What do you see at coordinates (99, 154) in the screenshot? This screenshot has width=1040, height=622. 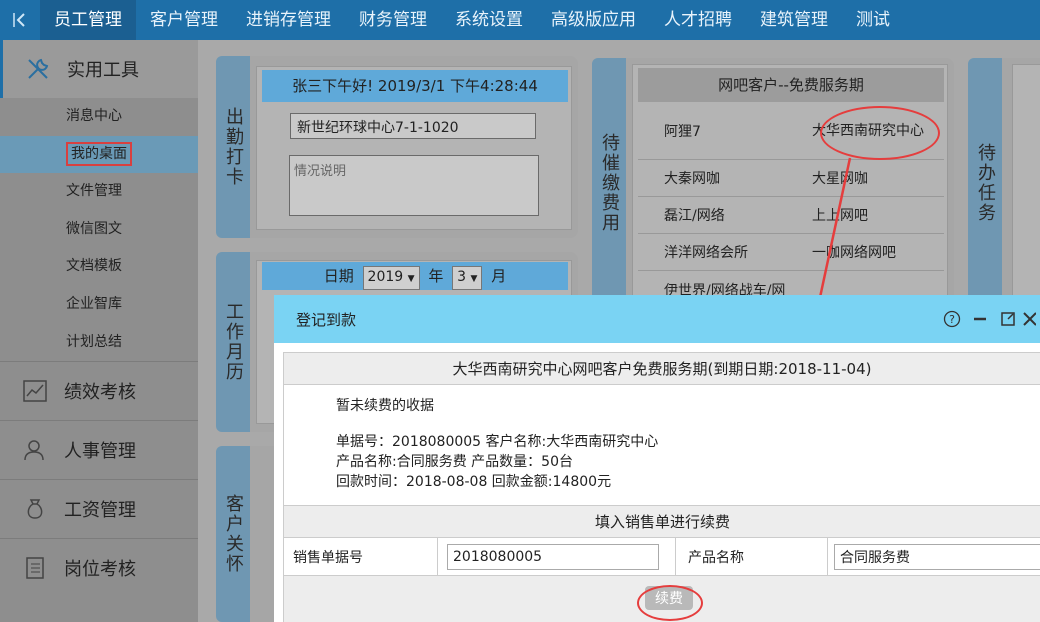 I see `sidebar-item-my-desktop: 我的桌面` at bounding box center [99, 154].